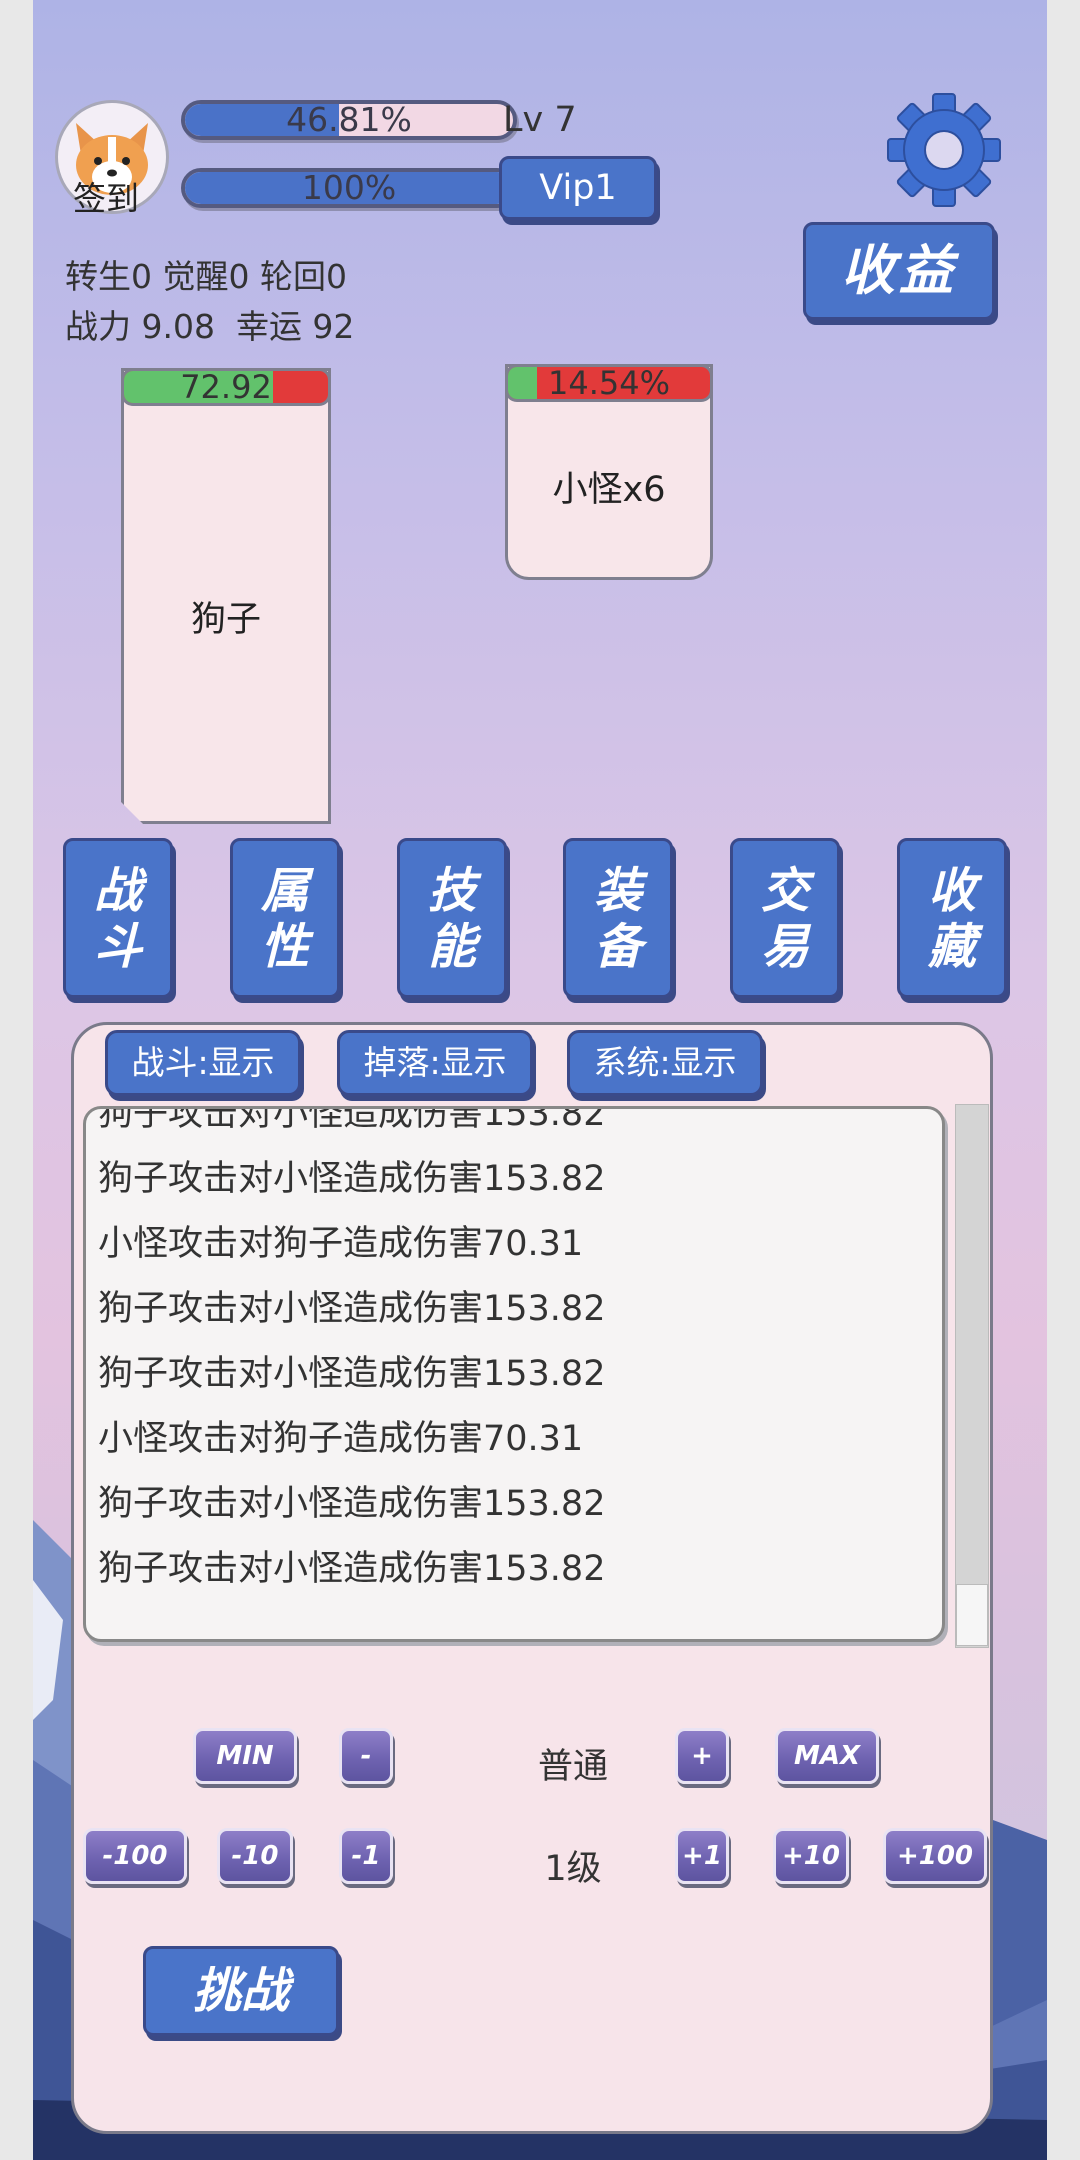 This screenshot has height=2160, width=1080. I want to click on exp-bar: 46.81%, so click(349, 120).